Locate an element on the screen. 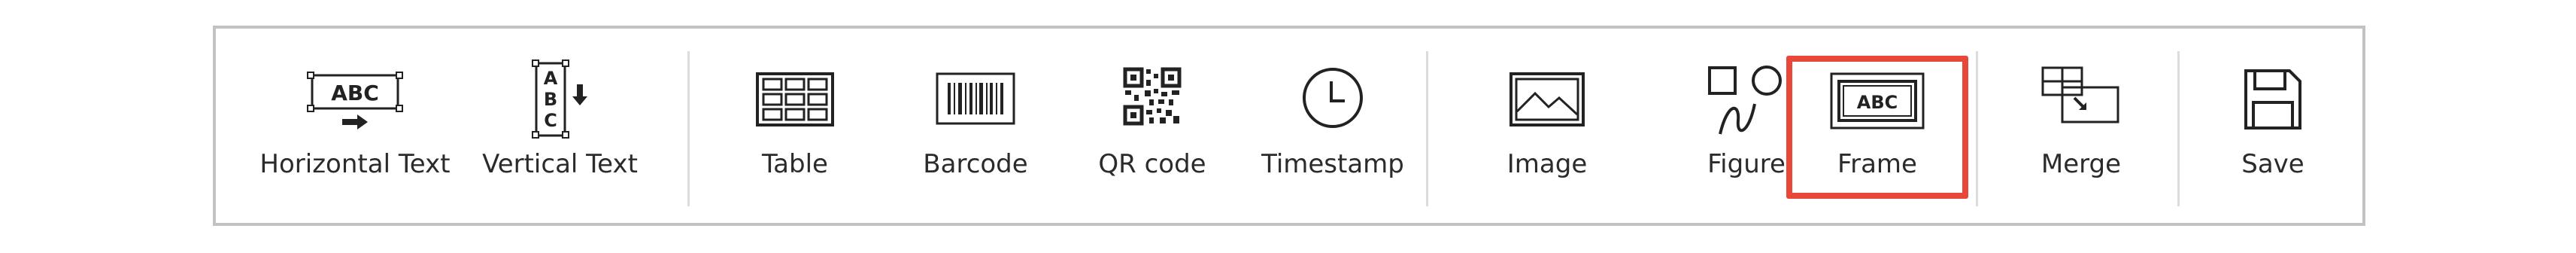 Image resolution: width=2576 pixels, height=253 pixels. table-button: Table is located at coordinates (795, 126).